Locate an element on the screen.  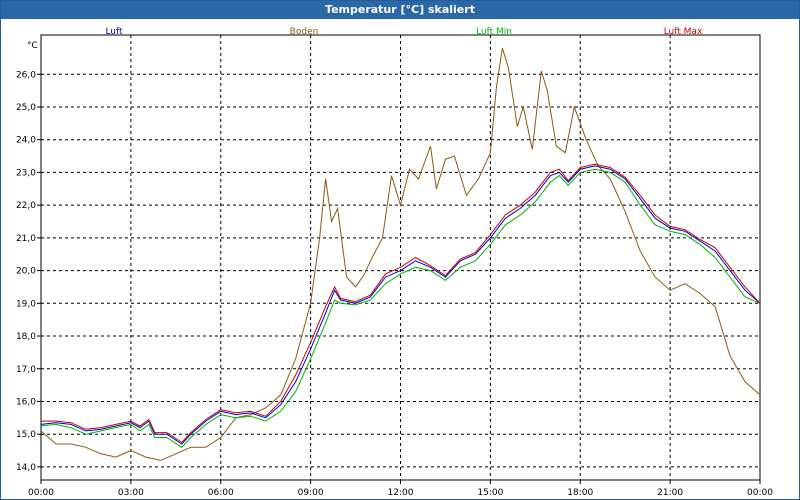
x-tick-time: 09:00 is located at coordinates (311, 493).